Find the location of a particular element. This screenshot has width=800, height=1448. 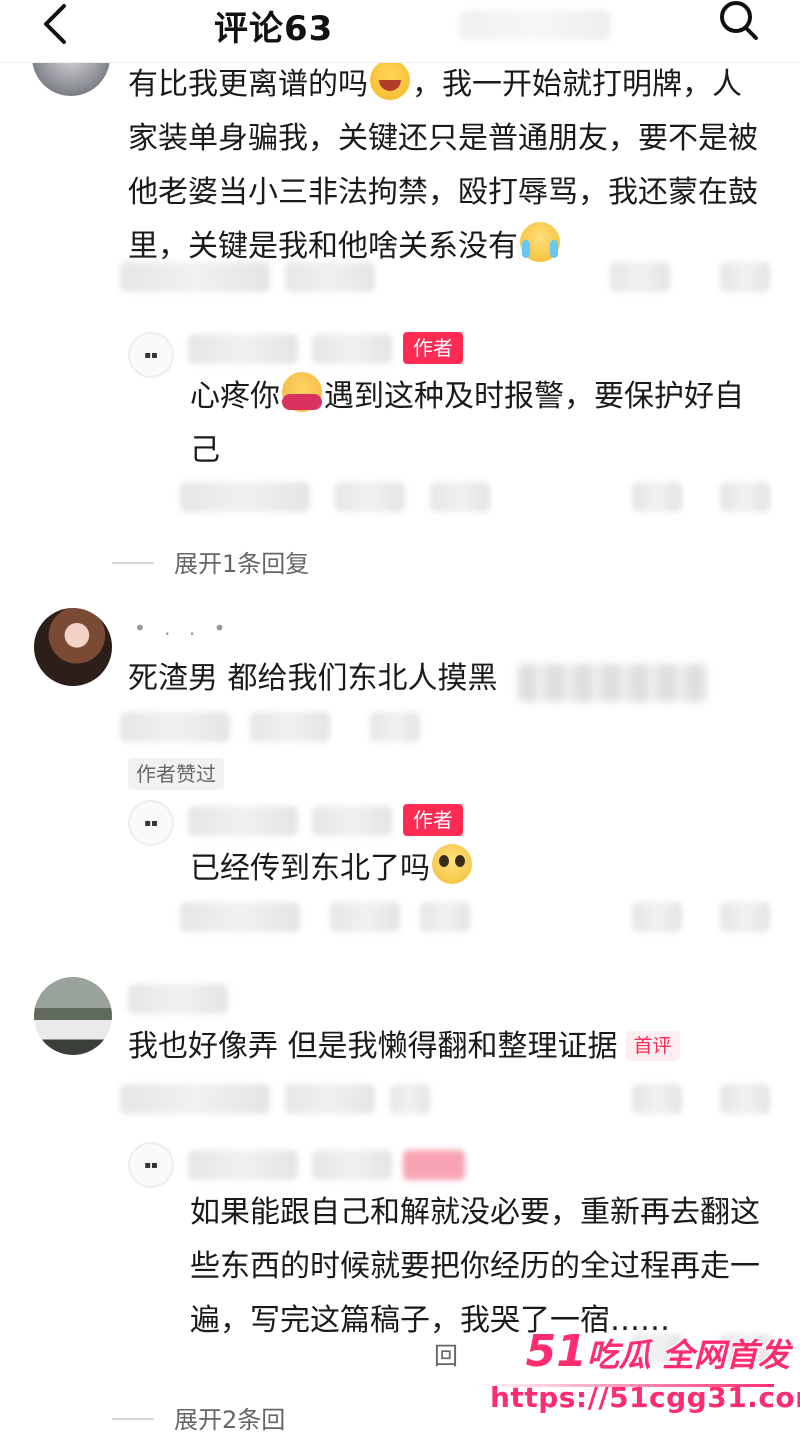

blurred-text is located at coordinates (613, 683).